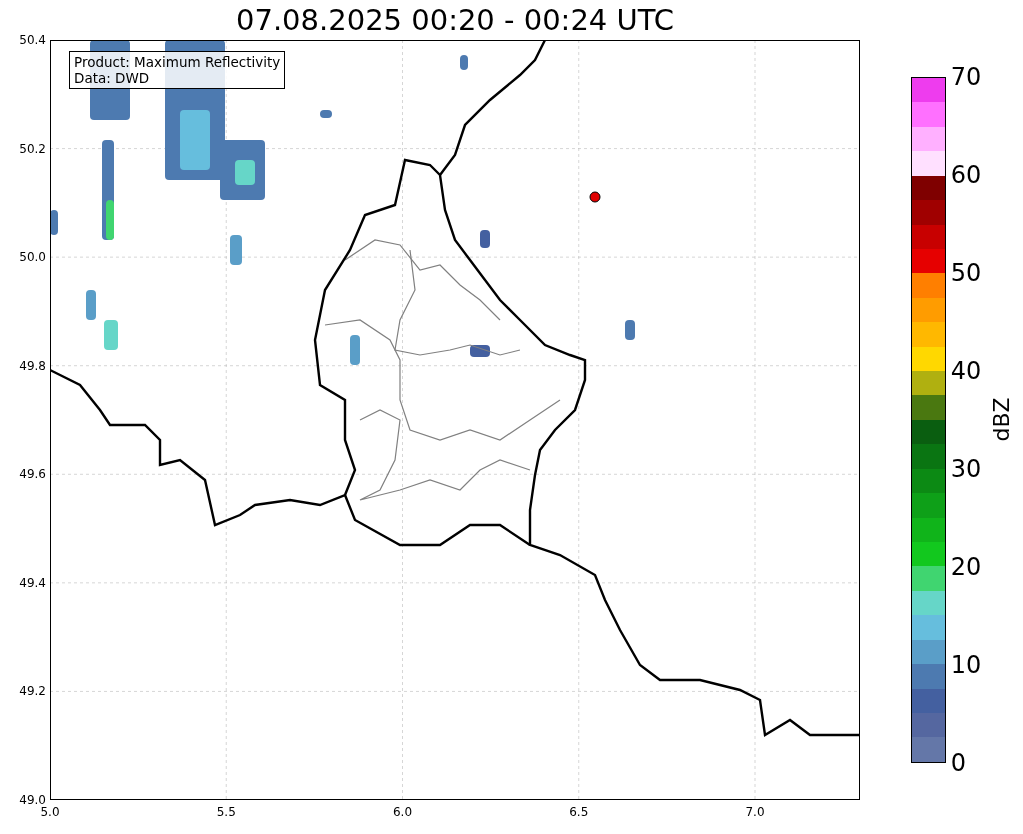 The width and height of the screenshot is (1023, 834). I want to click on y-tick-label: 49.8, so click(32, 365).